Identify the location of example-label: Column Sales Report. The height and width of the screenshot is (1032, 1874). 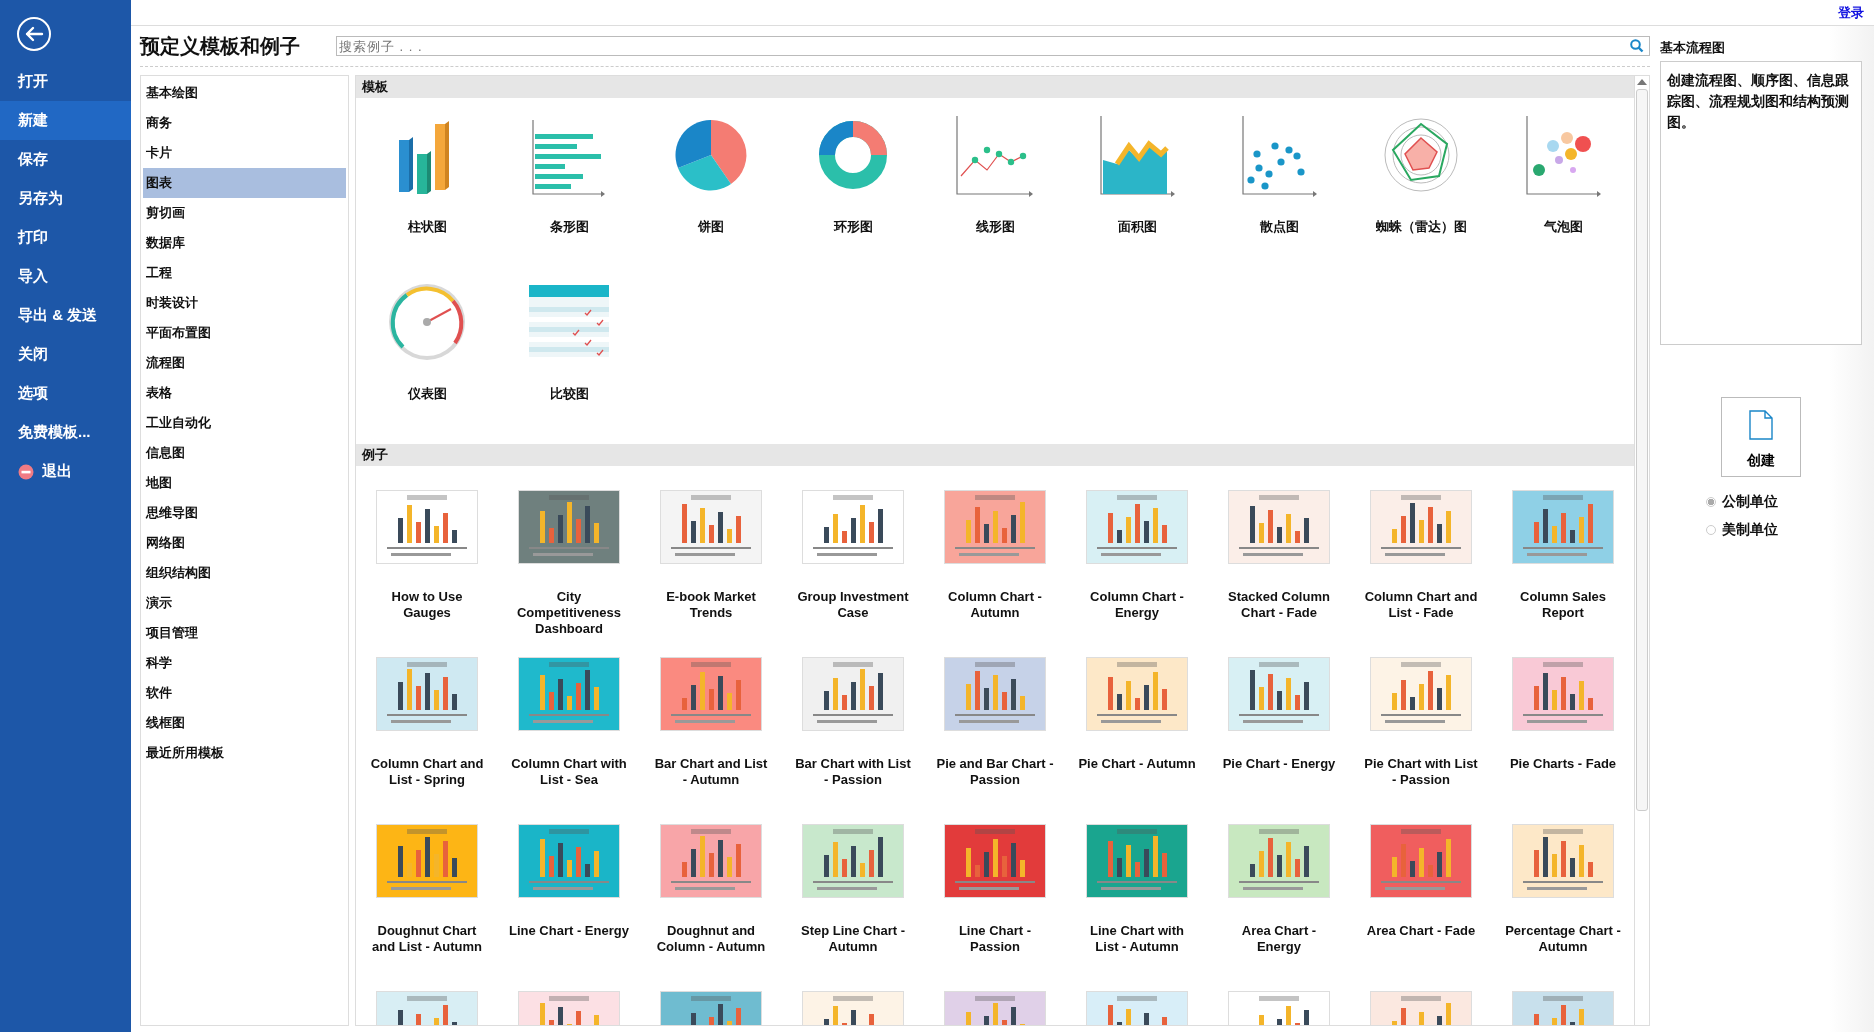
(1563, 605).